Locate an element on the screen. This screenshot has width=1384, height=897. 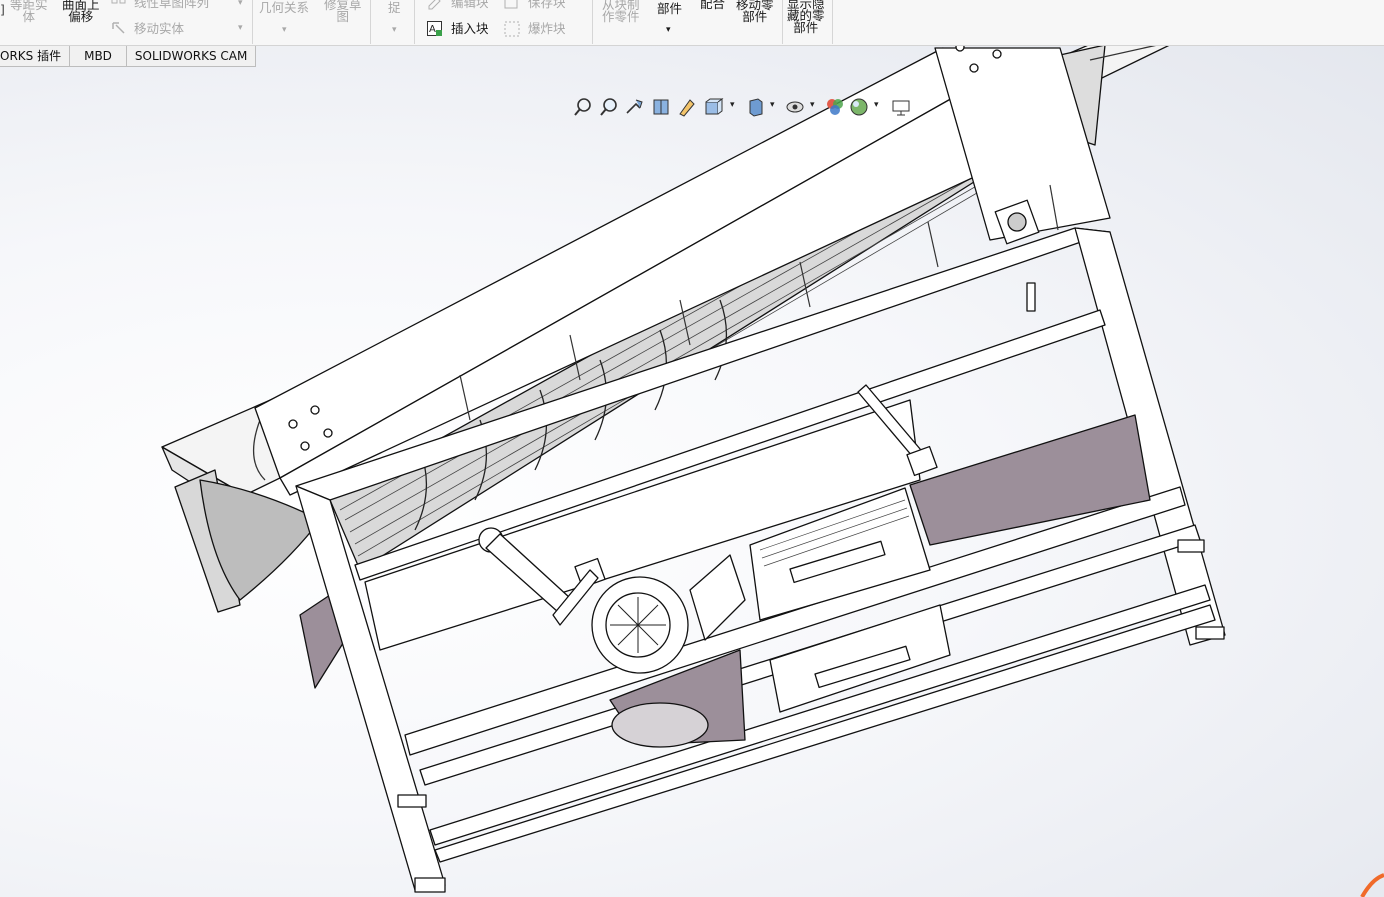
explode-block-button: 爆炸块 is located at coordinates (547, 28).